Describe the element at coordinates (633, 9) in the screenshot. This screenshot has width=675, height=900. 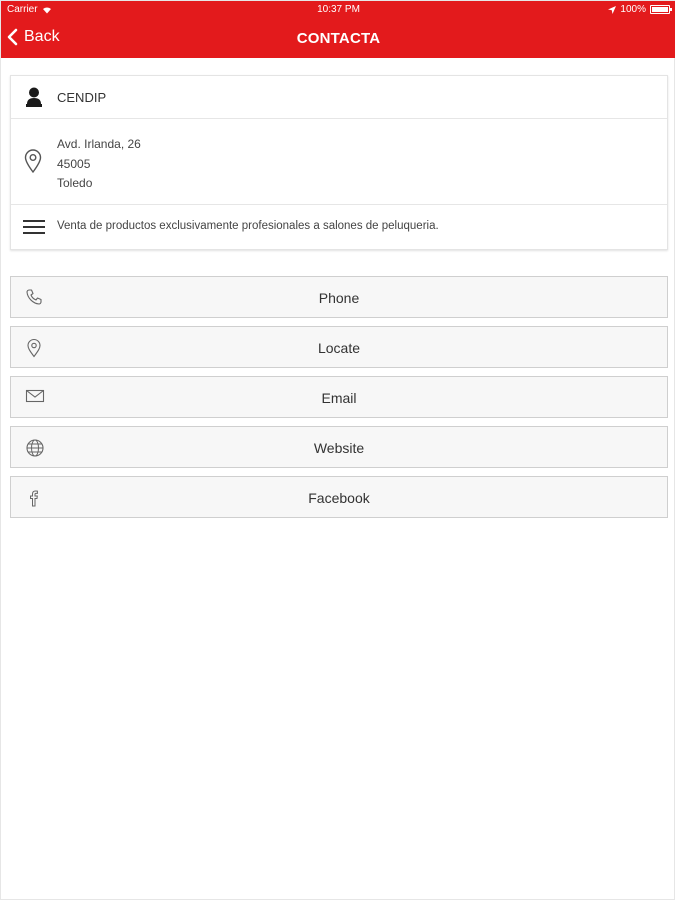
I see `battery-label: 100%` at that location.